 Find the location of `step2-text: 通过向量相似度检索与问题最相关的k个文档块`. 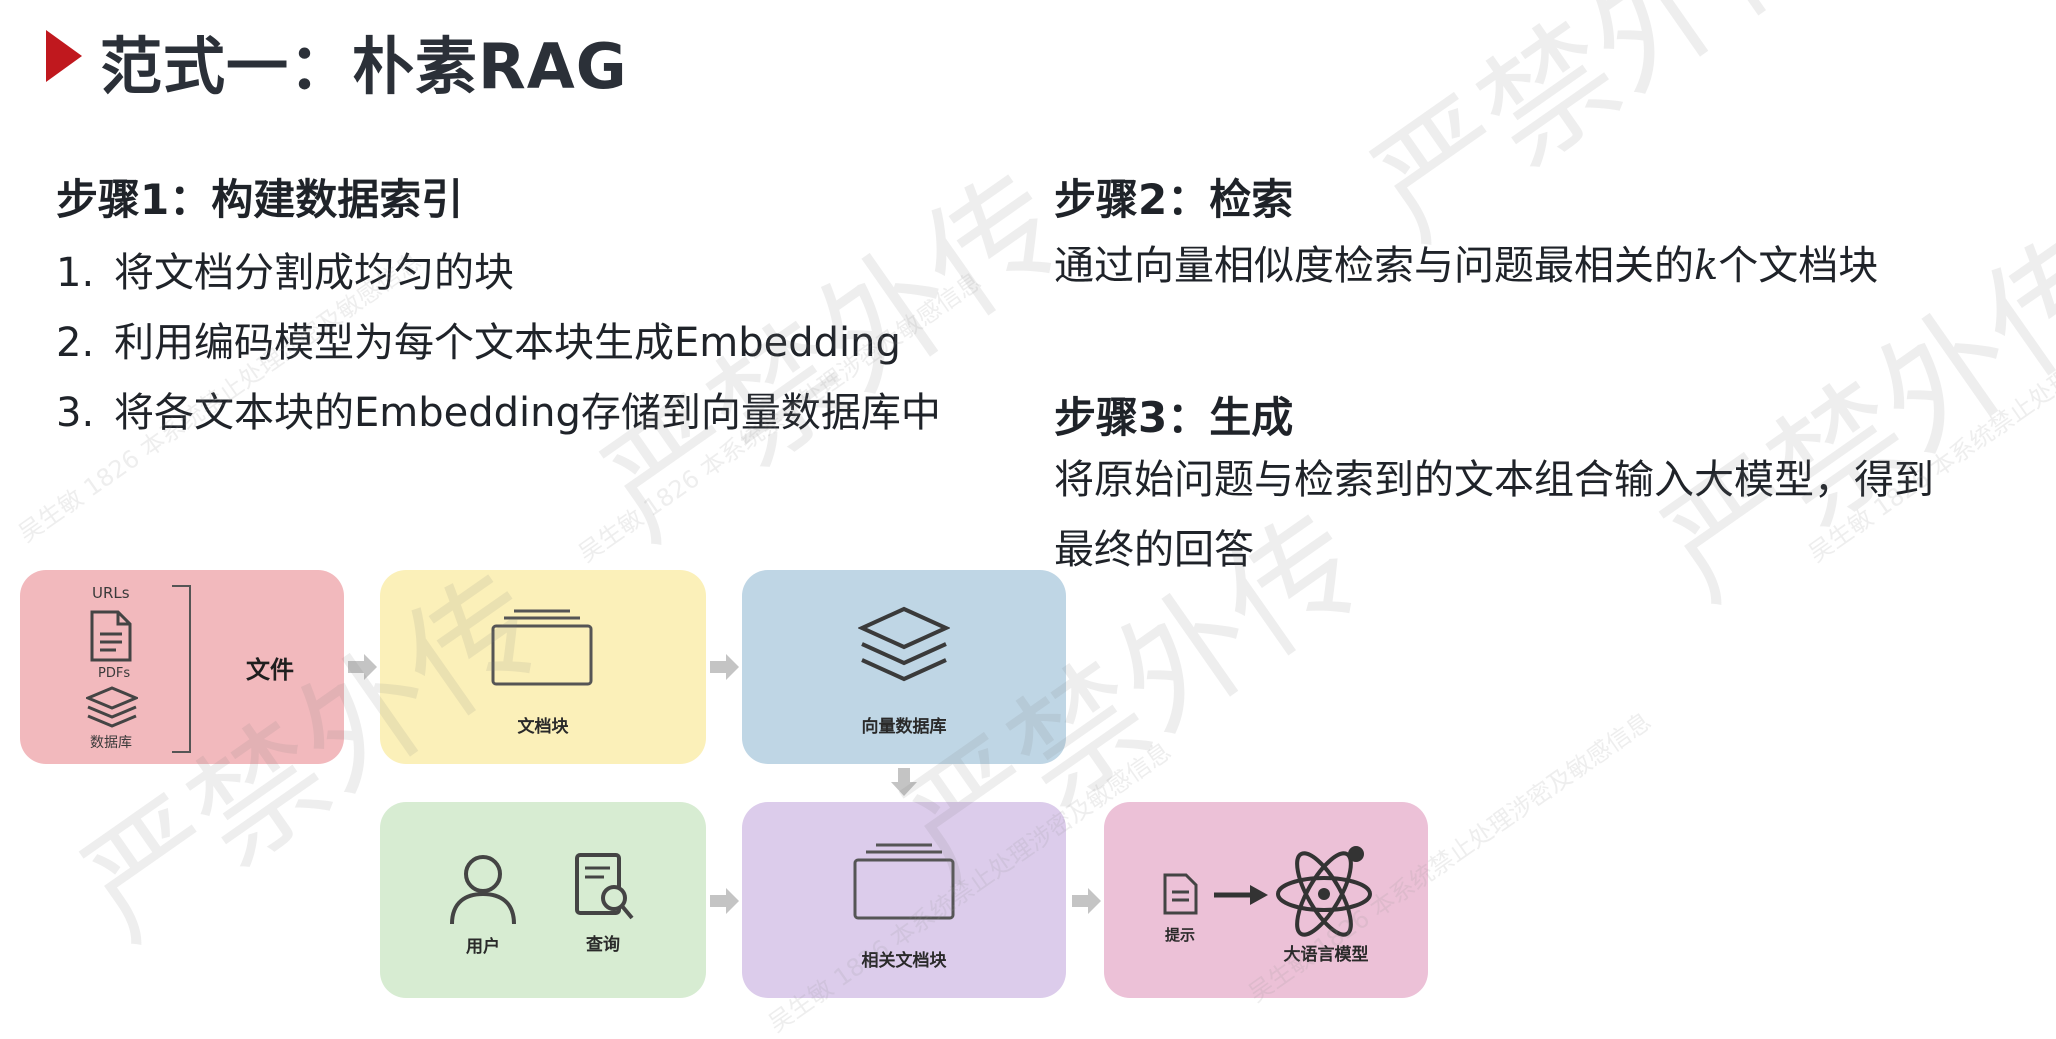

step2-text: 通过向量相似度检索与问题最相关的k个文档块 is located at coordinates (1466, 266).